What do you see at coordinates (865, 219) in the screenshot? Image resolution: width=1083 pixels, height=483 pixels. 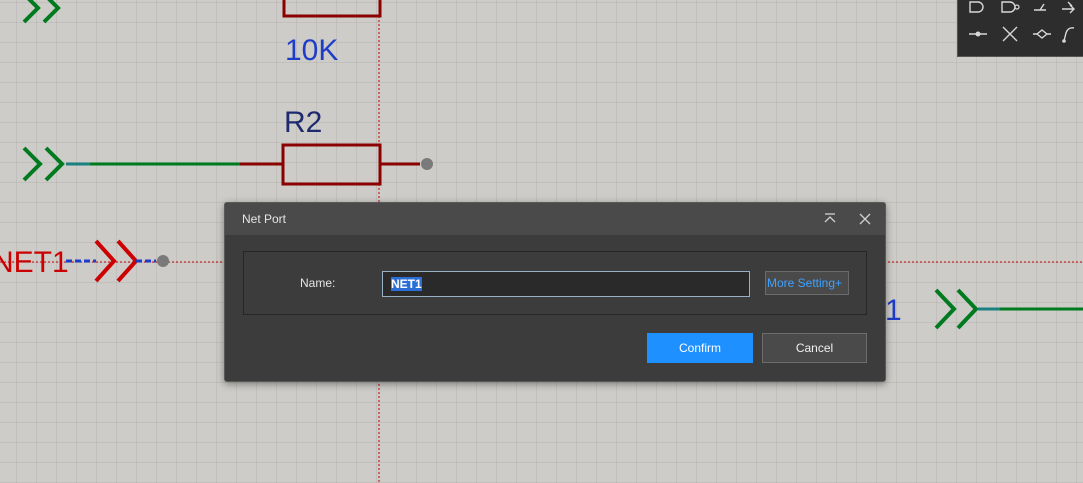 I see `close-icon` at bounding box center [865, 219].